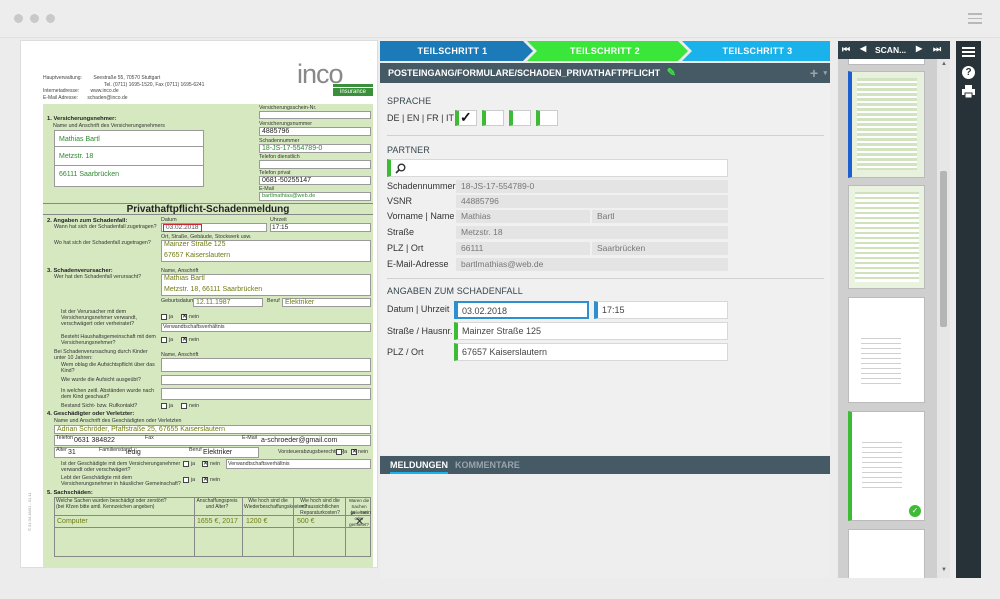 Image resolution: width=1000 pixels, height=599 pixels. Describe the element at coordinates (418, 309) in the screenshot. I see `datum-uhrzeit-label: Datum | Uhrzeit` at that location.